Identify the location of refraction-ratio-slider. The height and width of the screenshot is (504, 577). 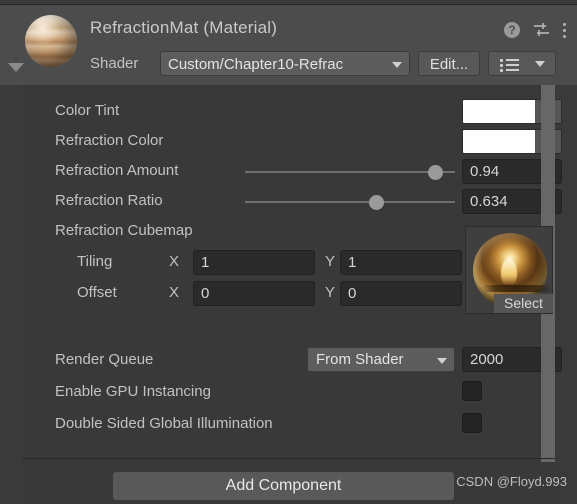
(350, 202).